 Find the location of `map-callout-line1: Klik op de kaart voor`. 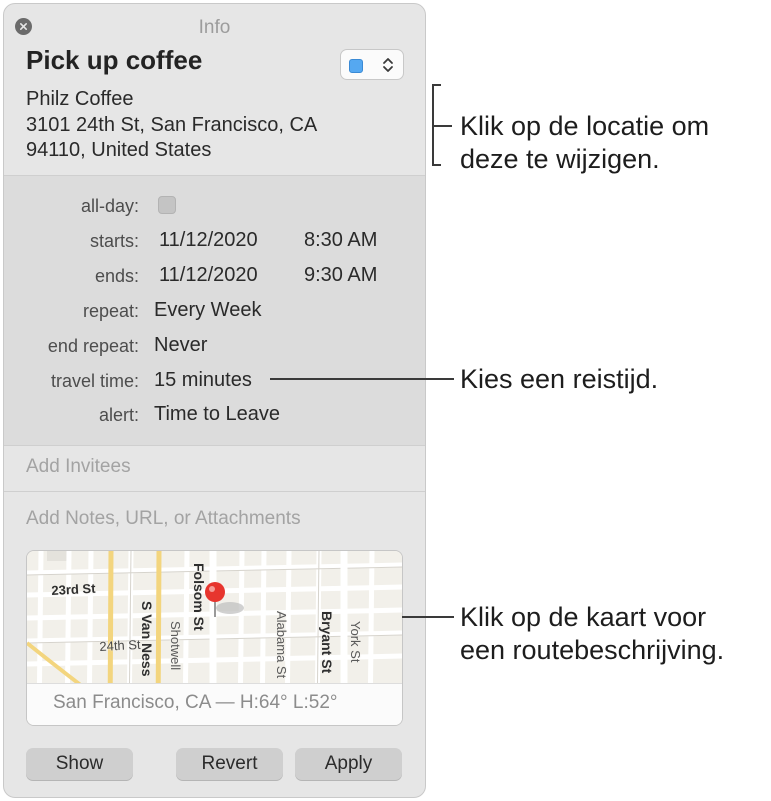

map-callout-line1: Klik op de kaart voor is located at coordinates (583, 617).